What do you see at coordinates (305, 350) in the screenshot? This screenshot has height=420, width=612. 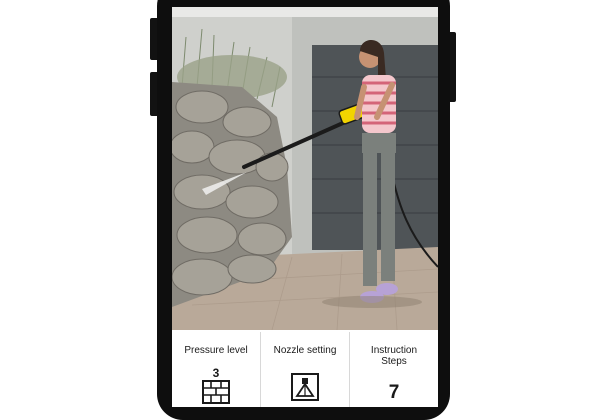 I see `nozzle-setting-label: Nozzle setting` at bounding box center [305, 350].